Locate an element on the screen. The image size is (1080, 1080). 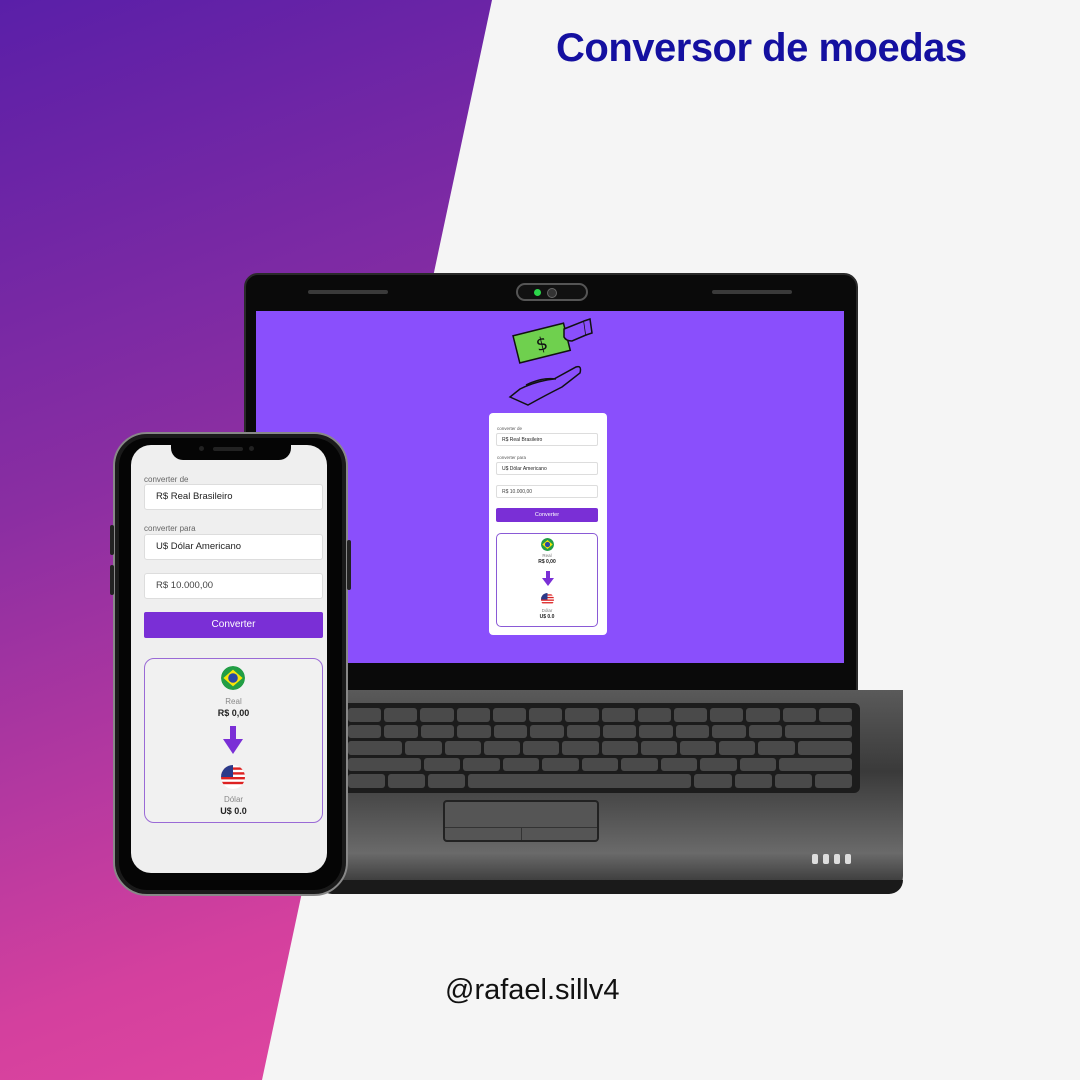
author-handle: @rafael.sillv4 is located at coordinates (532, 990).